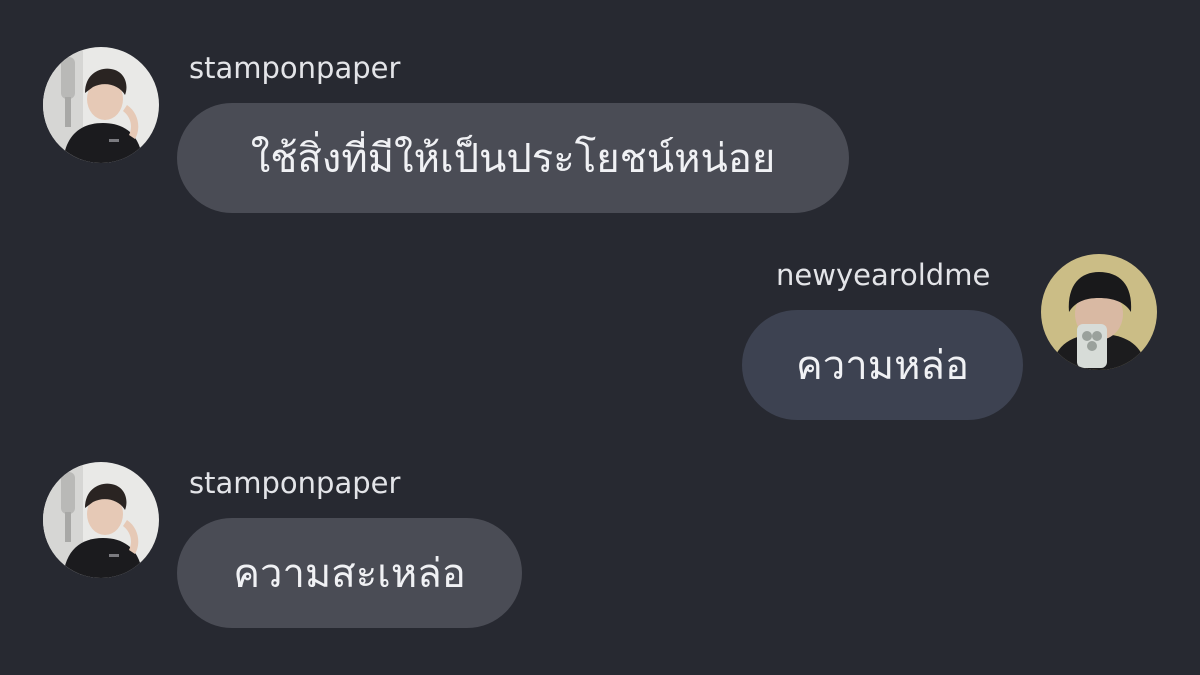 The image size is (1200, 675). What do you see at coordinates (883, 275) in the screenshot?
I see `sender-username: newyearoldme` at bounding box center [883, 275].